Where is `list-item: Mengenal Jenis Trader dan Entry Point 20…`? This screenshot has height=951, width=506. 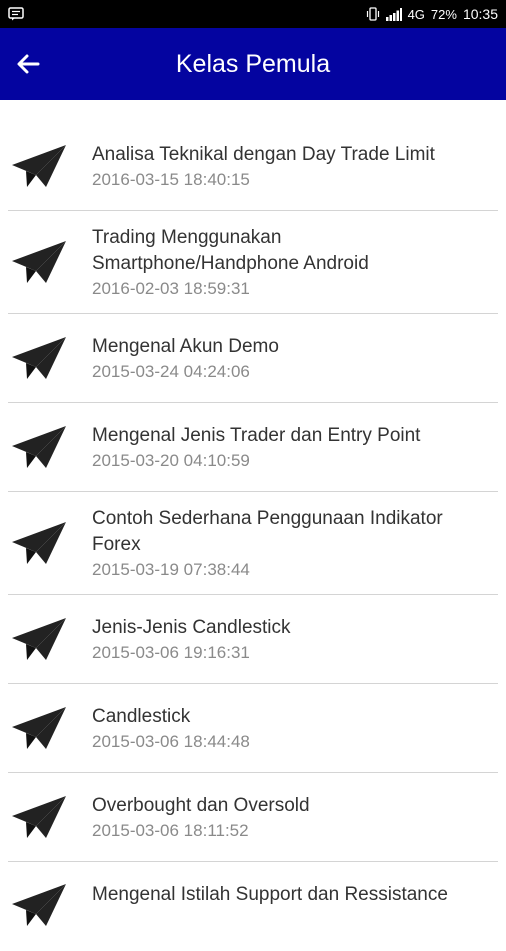
list-item: Mengenal Jenis Trader dan Entry Point 20… is located at coordinates (253, 447).